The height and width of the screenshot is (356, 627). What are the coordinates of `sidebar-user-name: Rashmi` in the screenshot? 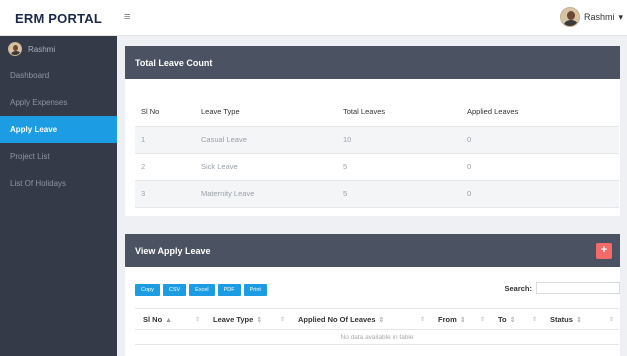 It's located at (42, 49).